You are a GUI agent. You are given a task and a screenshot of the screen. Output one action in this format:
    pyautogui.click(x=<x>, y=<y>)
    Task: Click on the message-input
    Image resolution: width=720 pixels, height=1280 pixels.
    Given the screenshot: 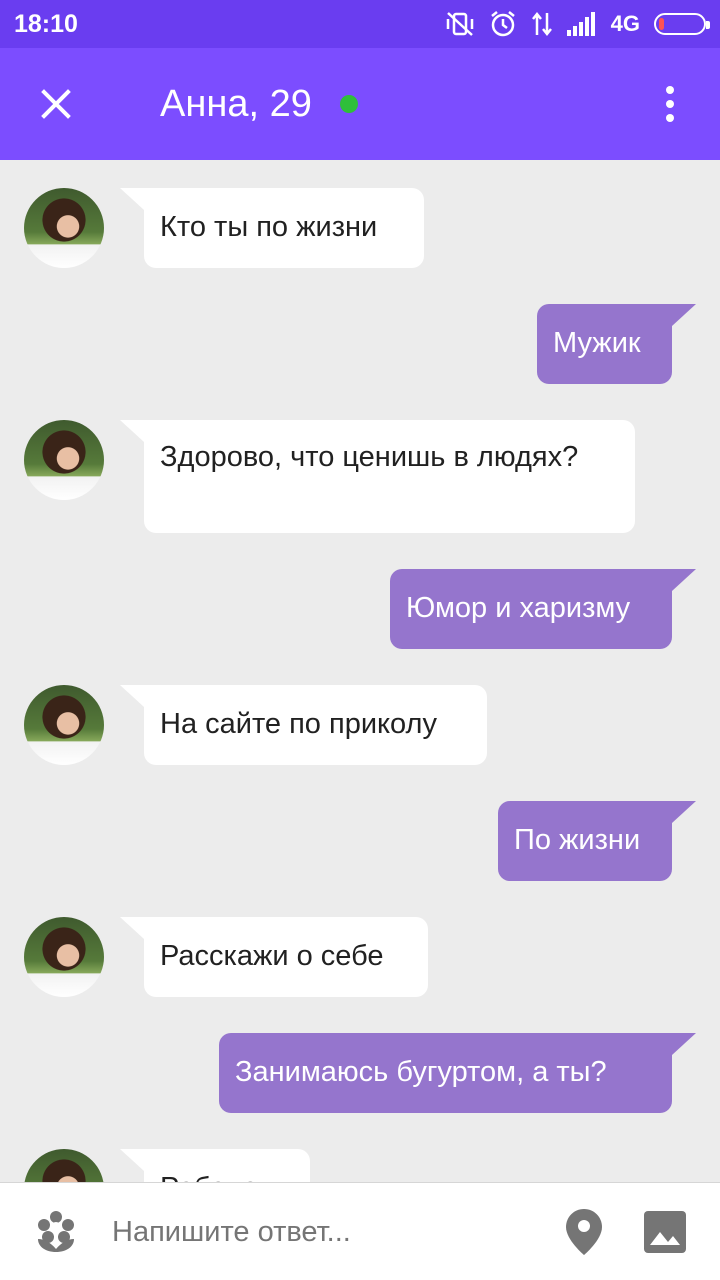 What is the action you would take?
    pyautogui.click(x=322, y=1232)
    